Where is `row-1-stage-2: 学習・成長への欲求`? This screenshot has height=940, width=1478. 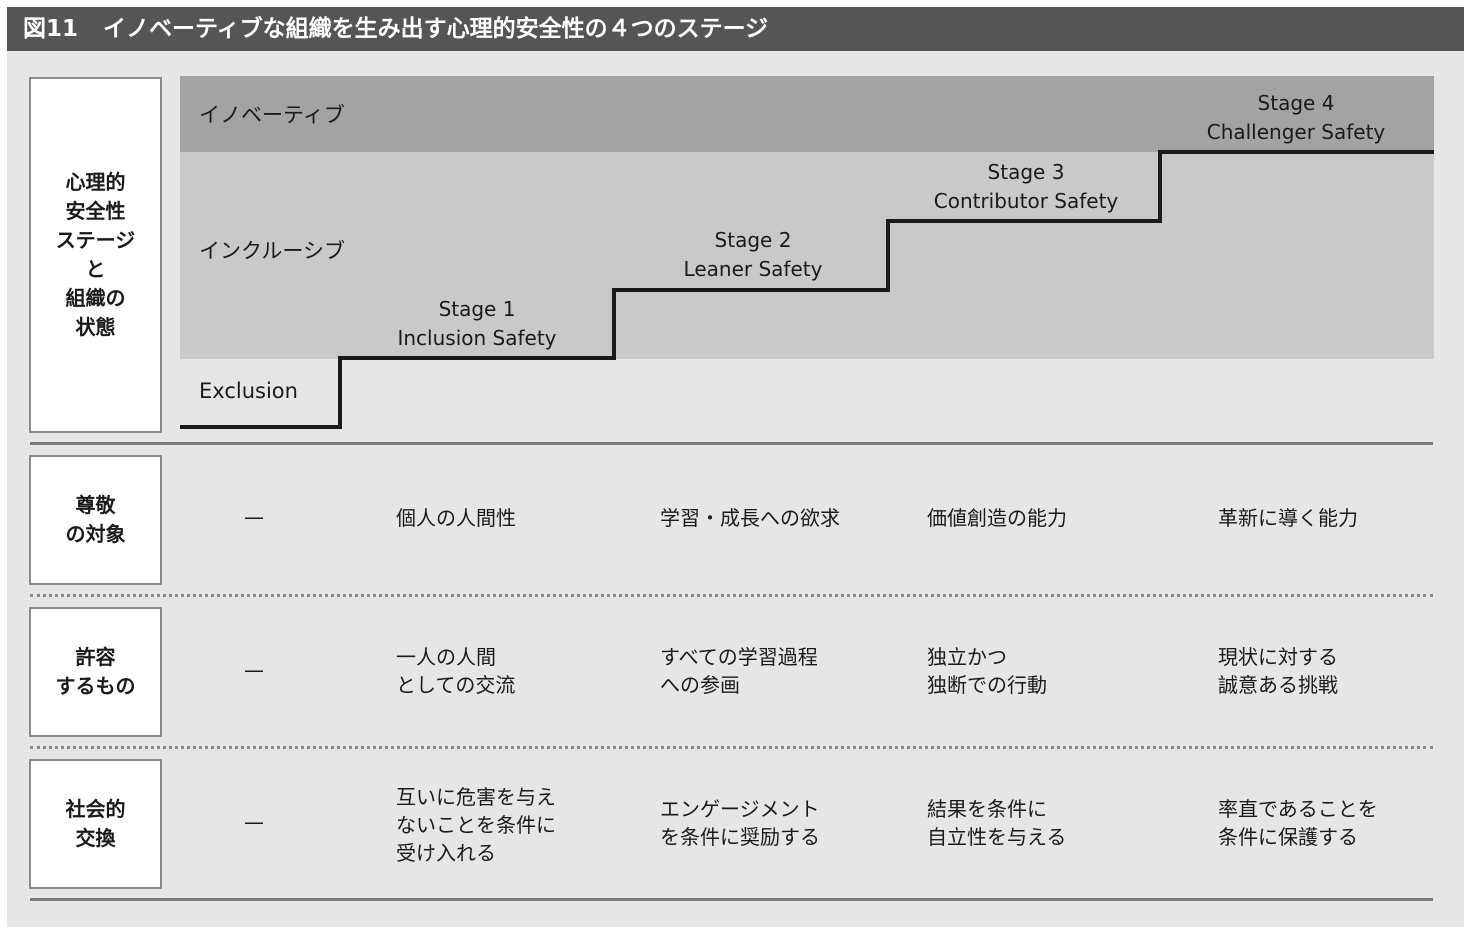
row-1-stage-2: 学習・成長への欲求 is located at coordinates (750, 518).